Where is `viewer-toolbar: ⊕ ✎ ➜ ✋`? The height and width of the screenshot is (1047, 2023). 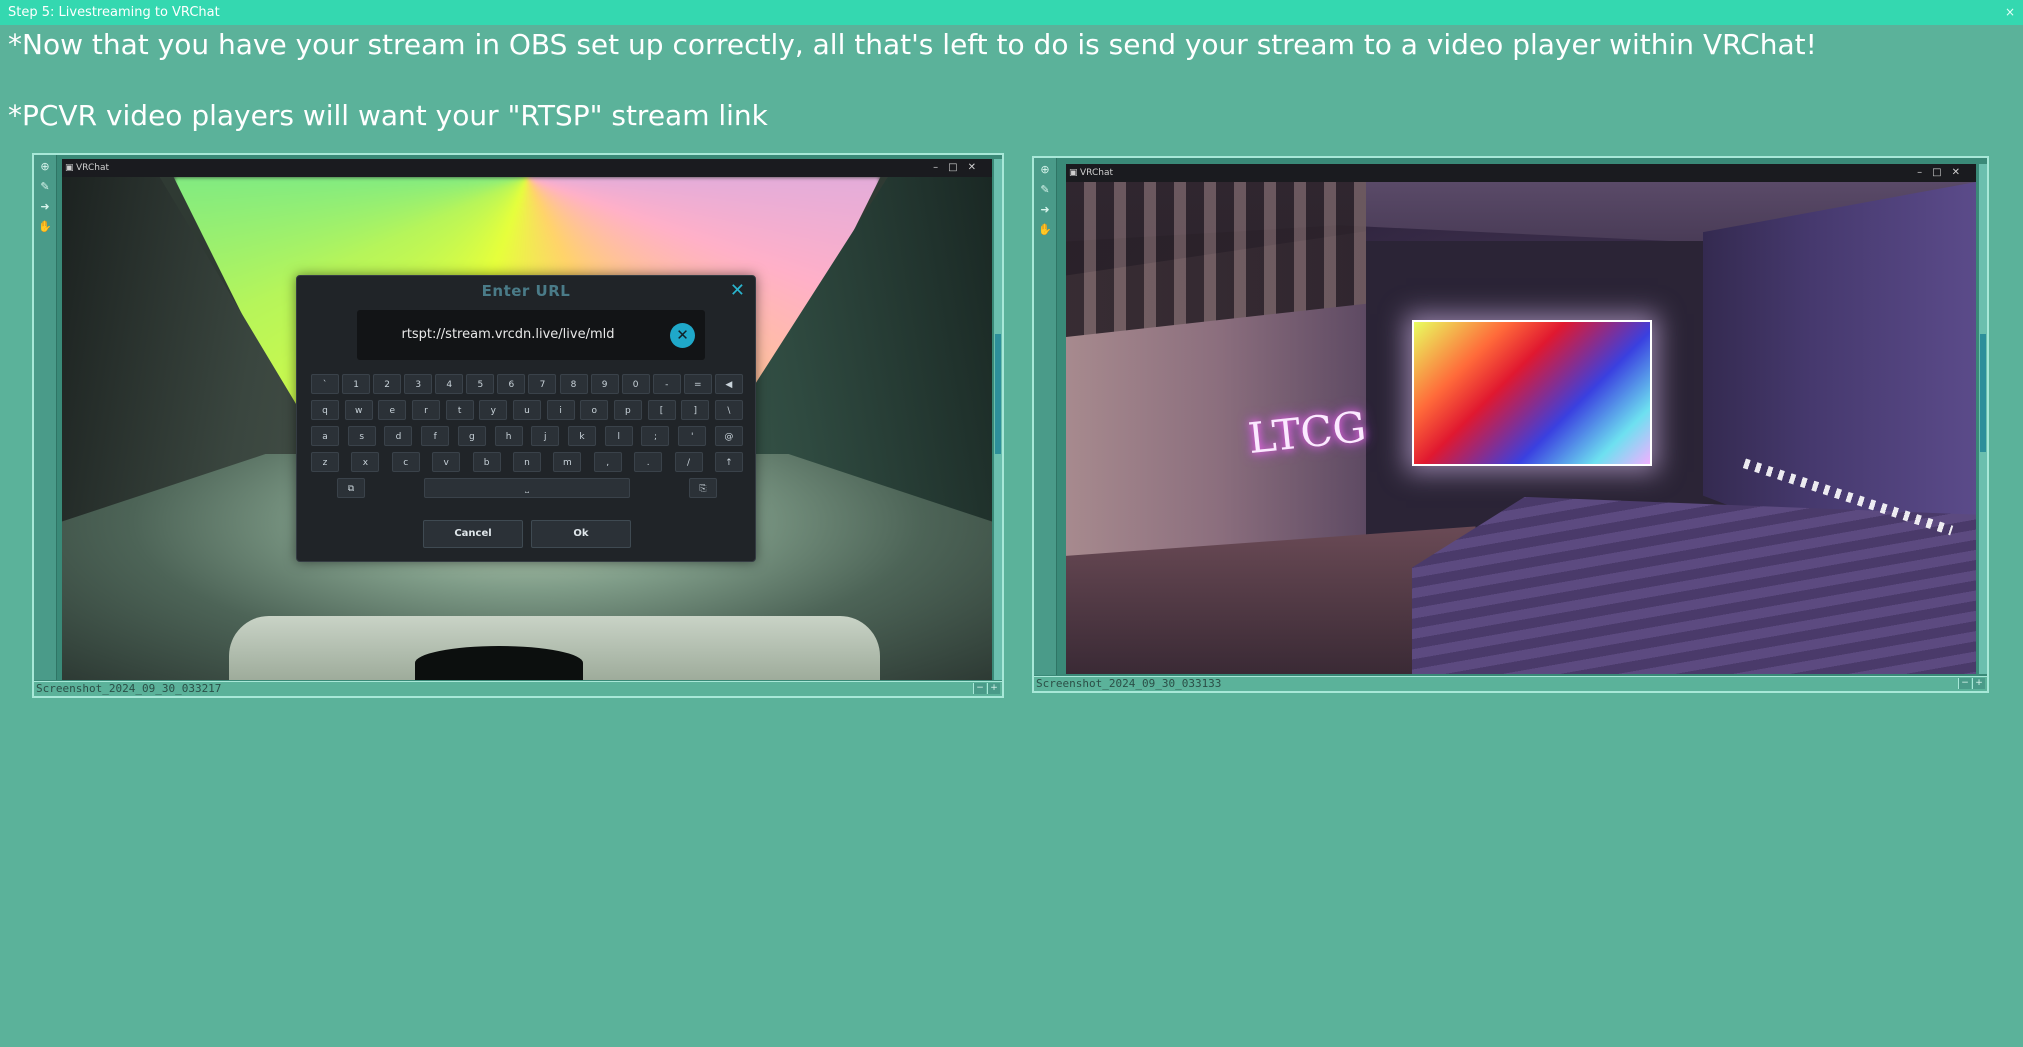 viewer-toolbar: ⊕ ✎ ➜ ✋ is located at coordinates (45, 417).